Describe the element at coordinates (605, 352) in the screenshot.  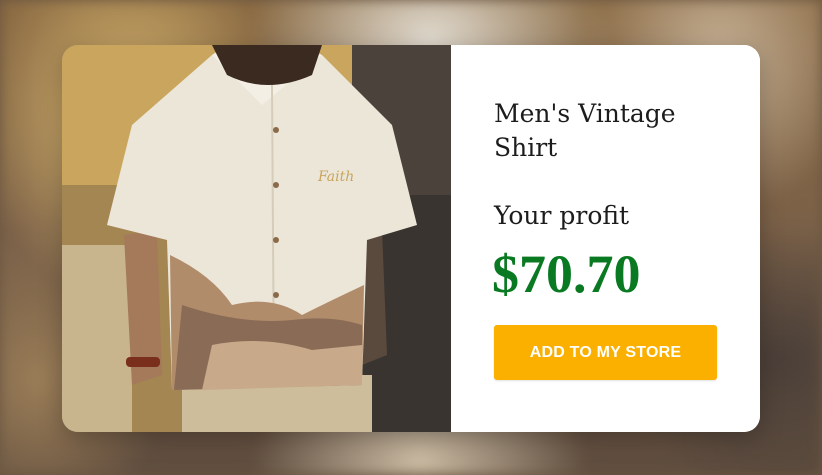
I see `add-to-store-button: ADD TO MY STORE` at that location.